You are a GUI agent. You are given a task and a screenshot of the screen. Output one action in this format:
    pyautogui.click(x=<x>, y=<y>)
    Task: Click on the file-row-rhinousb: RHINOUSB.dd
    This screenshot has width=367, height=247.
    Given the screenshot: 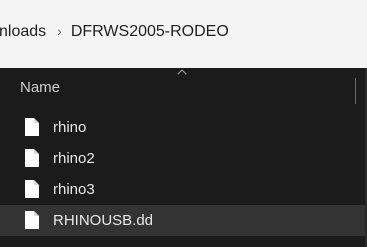 What is the action you would take?
    pyautogui.click(x=183, y=220)
    